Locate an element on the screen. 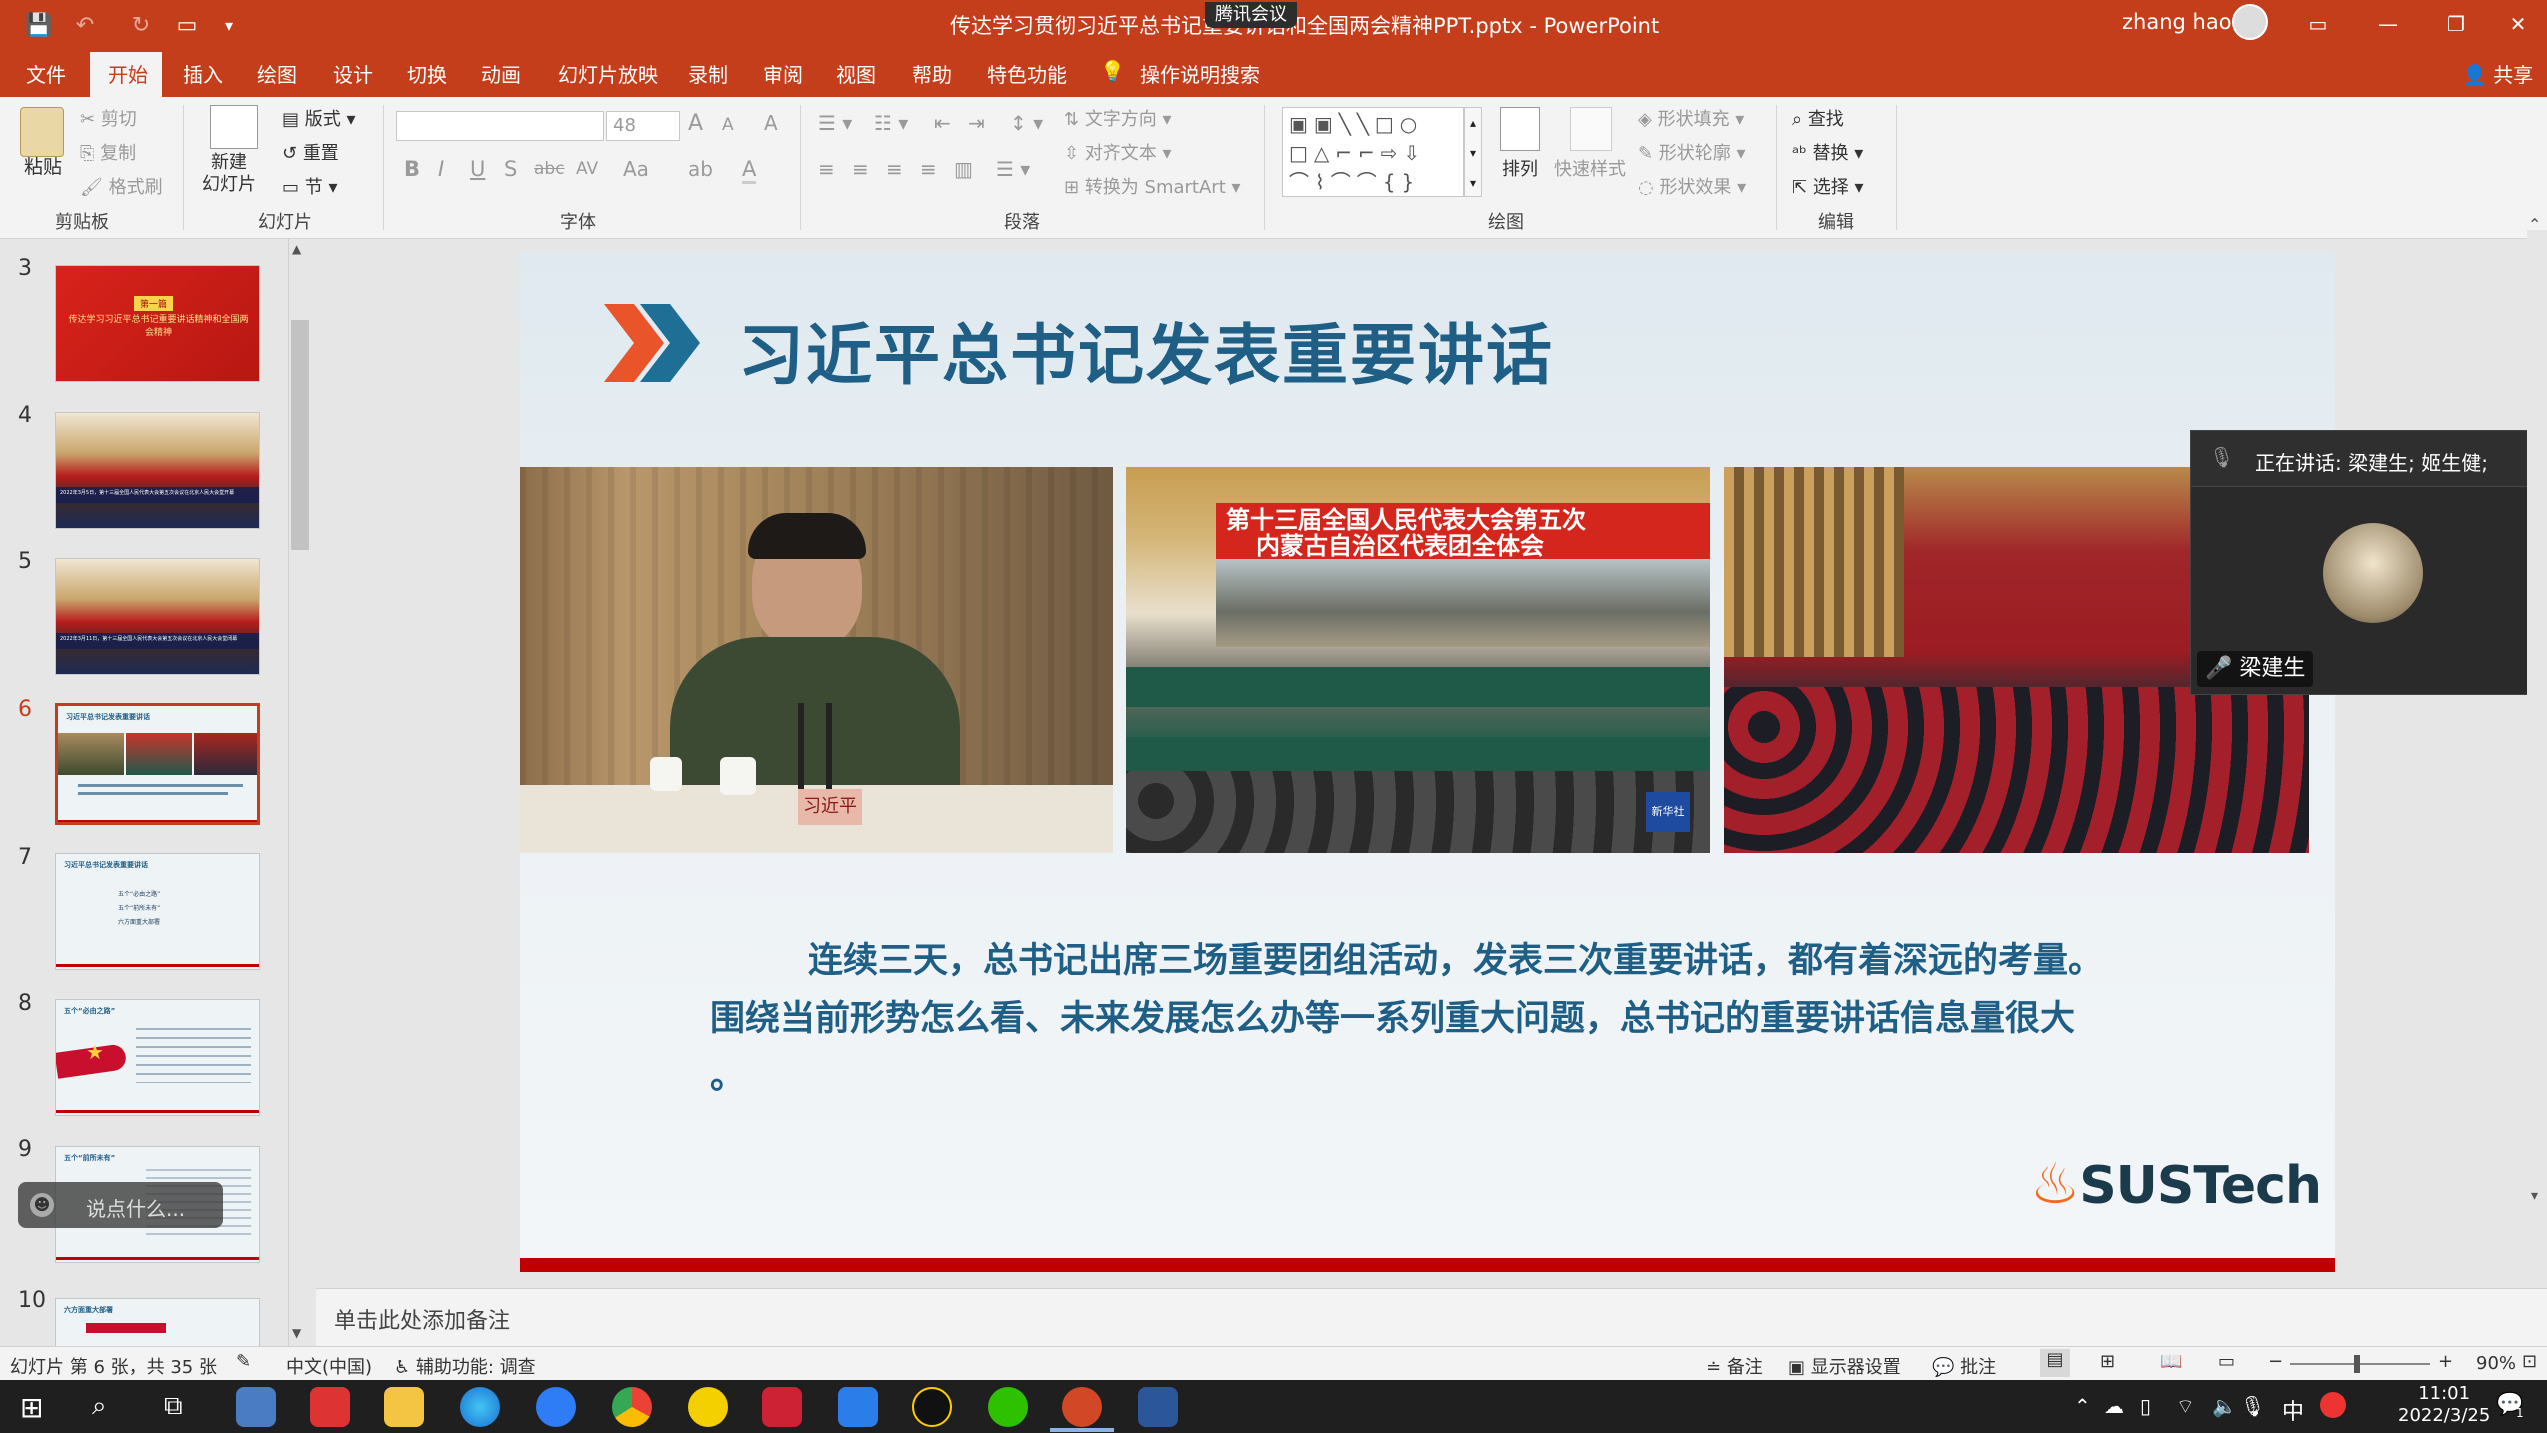 Image resolution: width=2547 pixels, height=1433 pixels. tab-view: 视图 is located at coordinates (856, 73).